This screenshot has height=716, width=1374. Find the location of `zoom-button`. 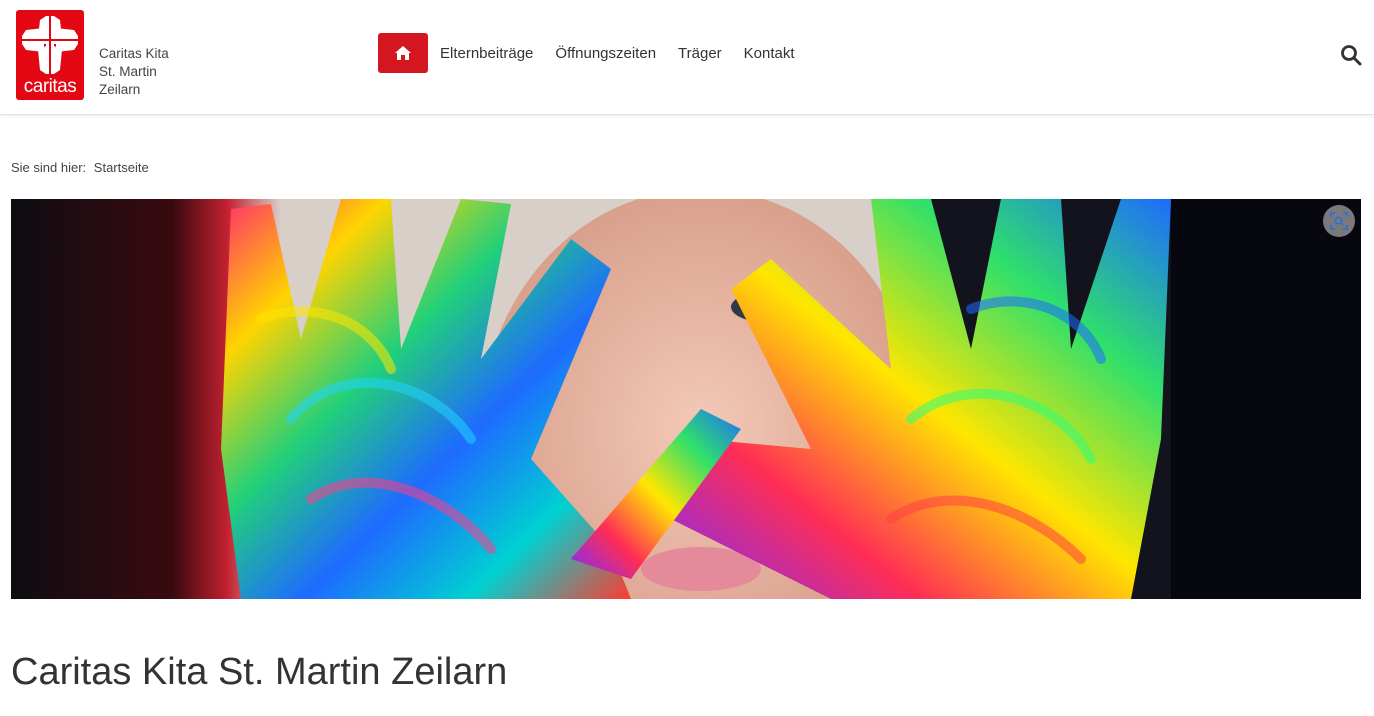

zoom-button is located at coordinates (1339, 221).